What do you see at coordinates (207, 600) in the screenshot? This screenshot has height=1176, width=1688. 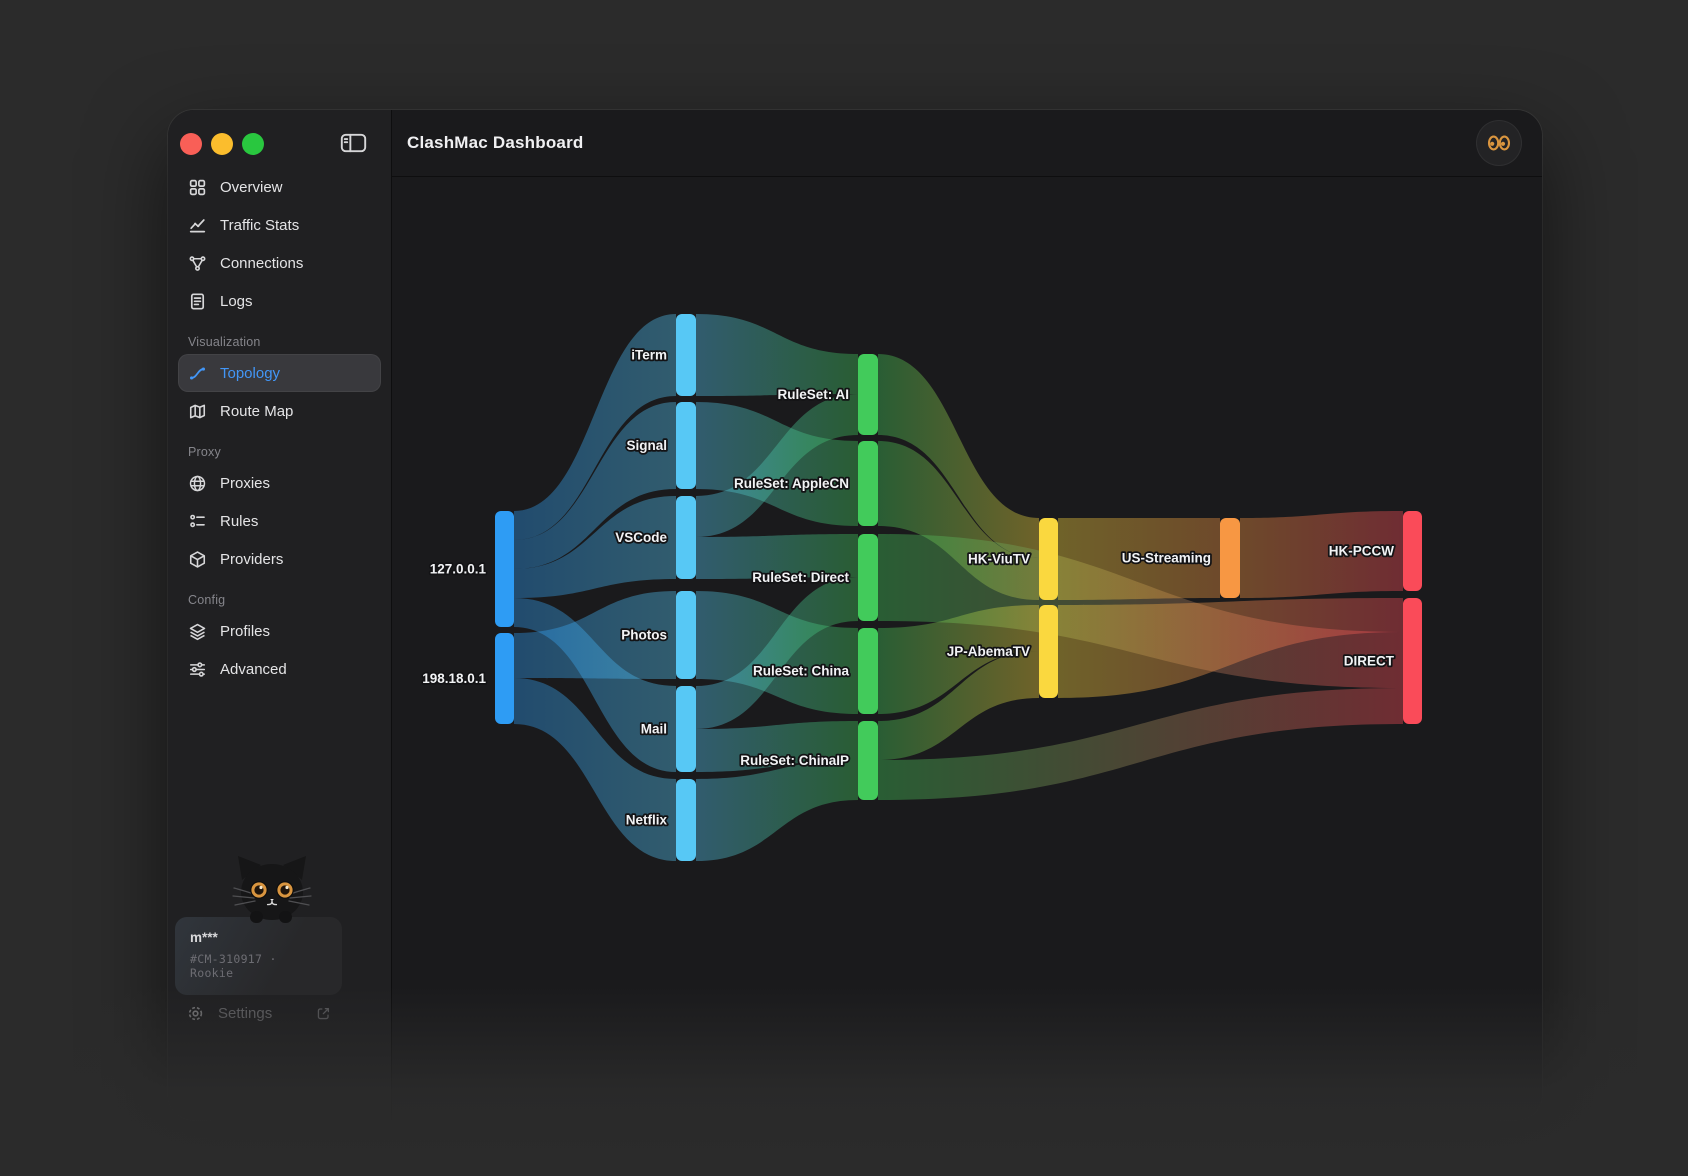 I see `section-header-config: Config` at bounding box center [207, 600].